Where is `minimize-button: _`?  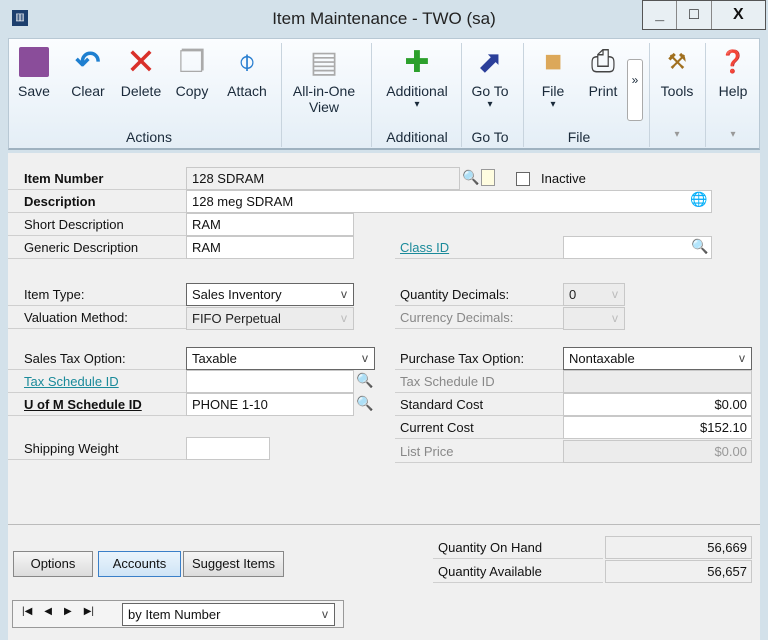
minimize-button: _ is located at coordinates (660, 15).